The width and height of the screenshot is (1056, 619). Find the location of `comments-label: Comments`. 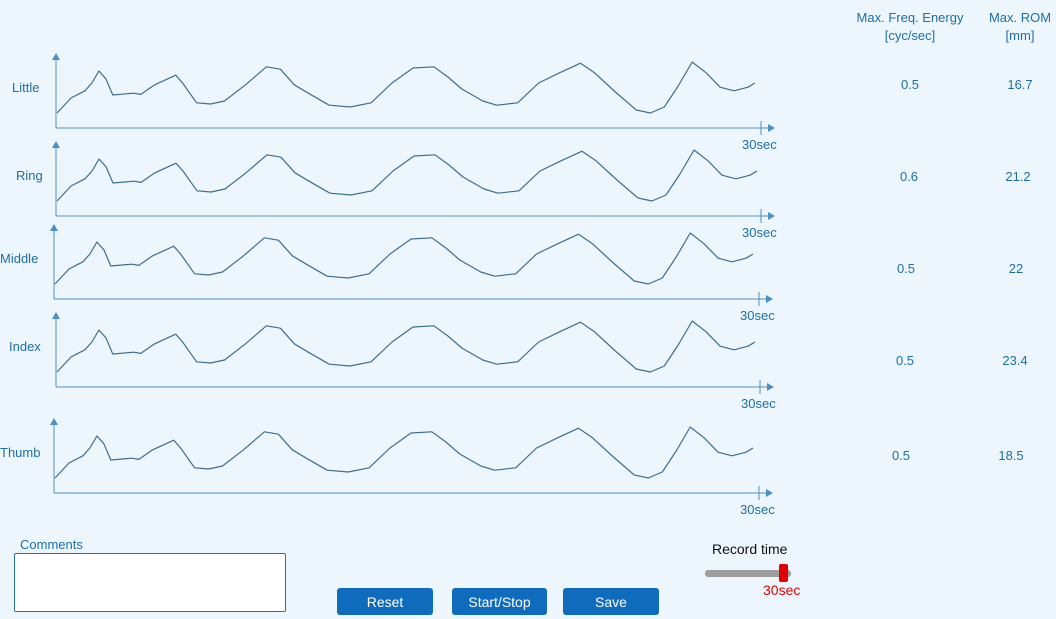

comments-label: Comments is located at coordinates (51, 544).